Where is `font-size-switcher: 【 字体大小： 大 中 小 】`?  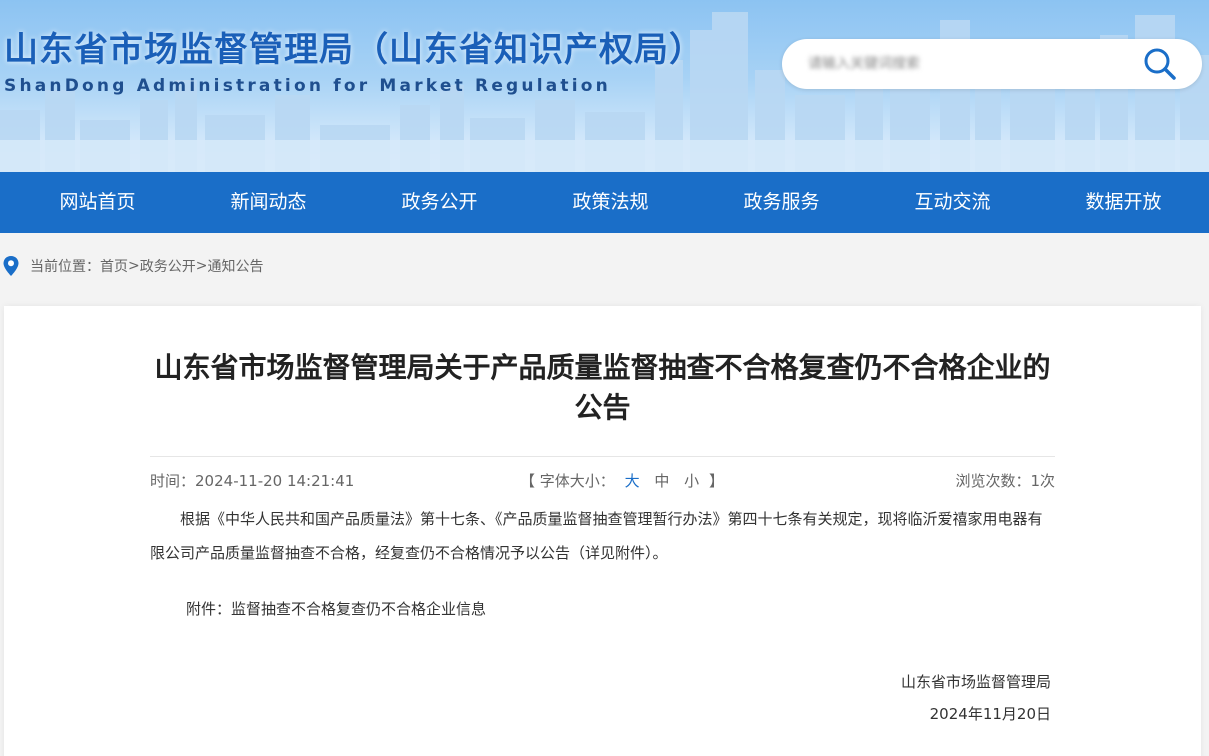
font-size-switcher: 【 字体大小： 大 中 小 】 is located at coordinates (622, 480).